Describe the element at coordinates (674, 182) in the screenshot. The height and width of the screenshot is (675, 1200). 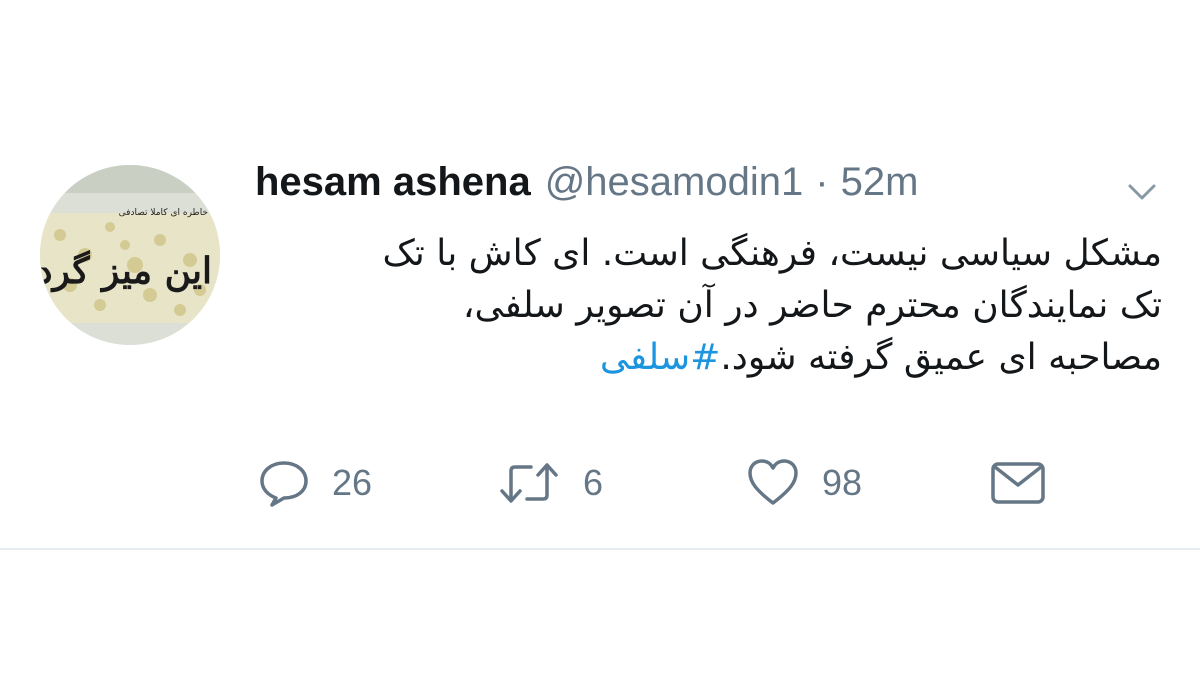
I see `user-handle: @hesamodin1` at that location.